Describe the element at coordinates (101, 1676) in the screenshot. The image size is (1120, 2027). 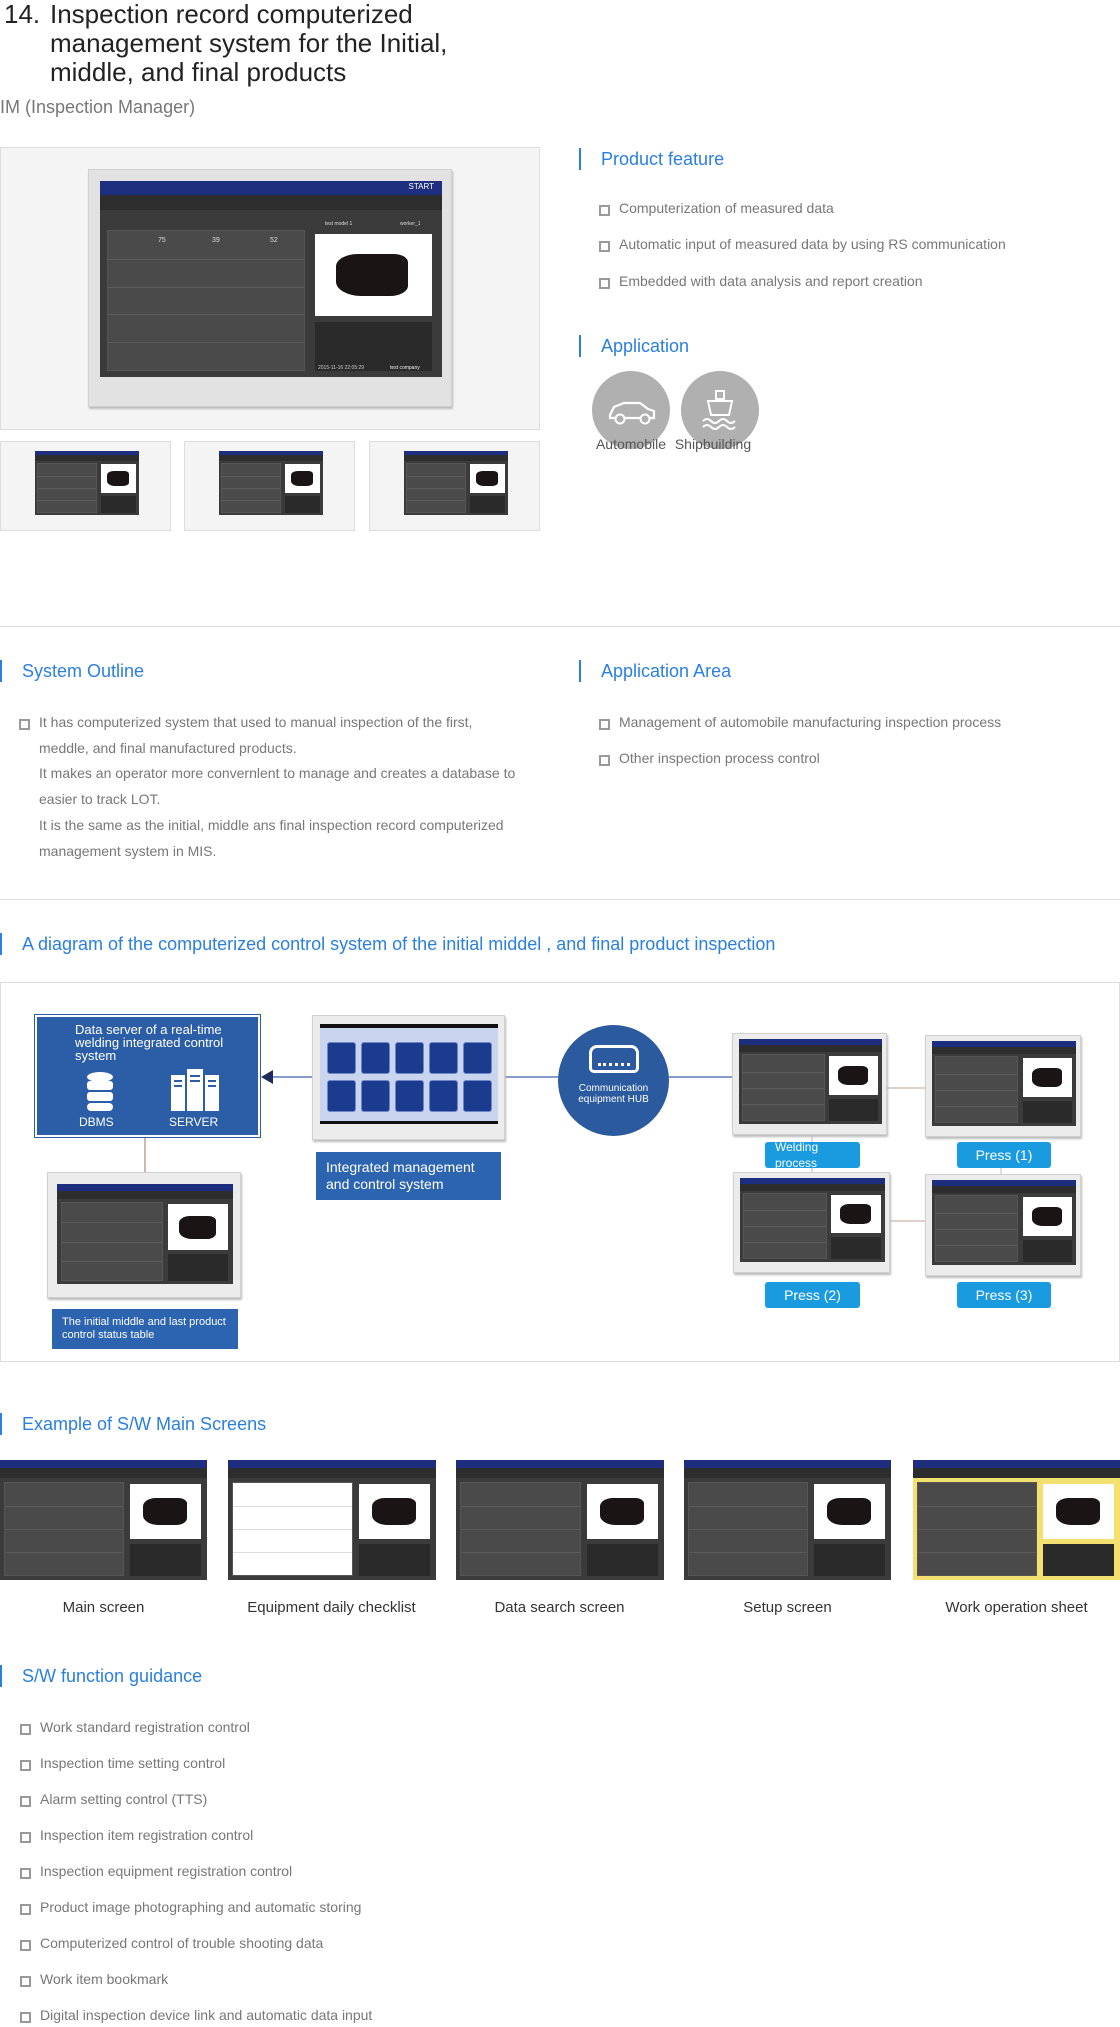
I see `functions-heading: S/W function guidance` at that location.